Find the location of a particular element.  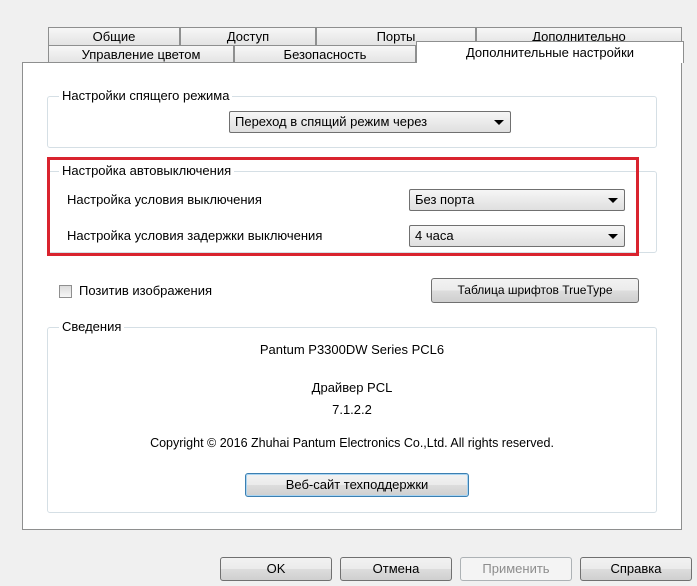

model-name: Pantum P3300DW Series PCL6 is located at coordinates (352, 349).